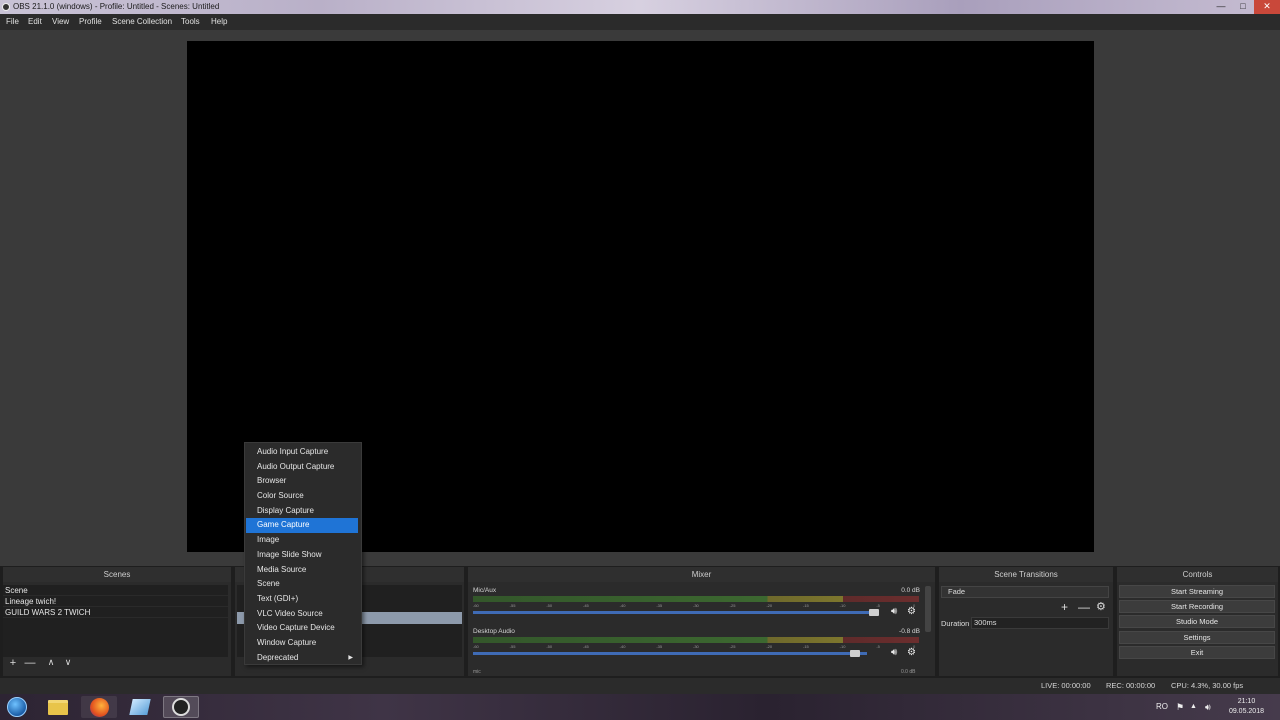 The width and height of the screenshot is (1280, 720). What do you see at coordinates (99, 707) in the screenshot?
I see `firefox-icon` at bounding box center [99, 707].